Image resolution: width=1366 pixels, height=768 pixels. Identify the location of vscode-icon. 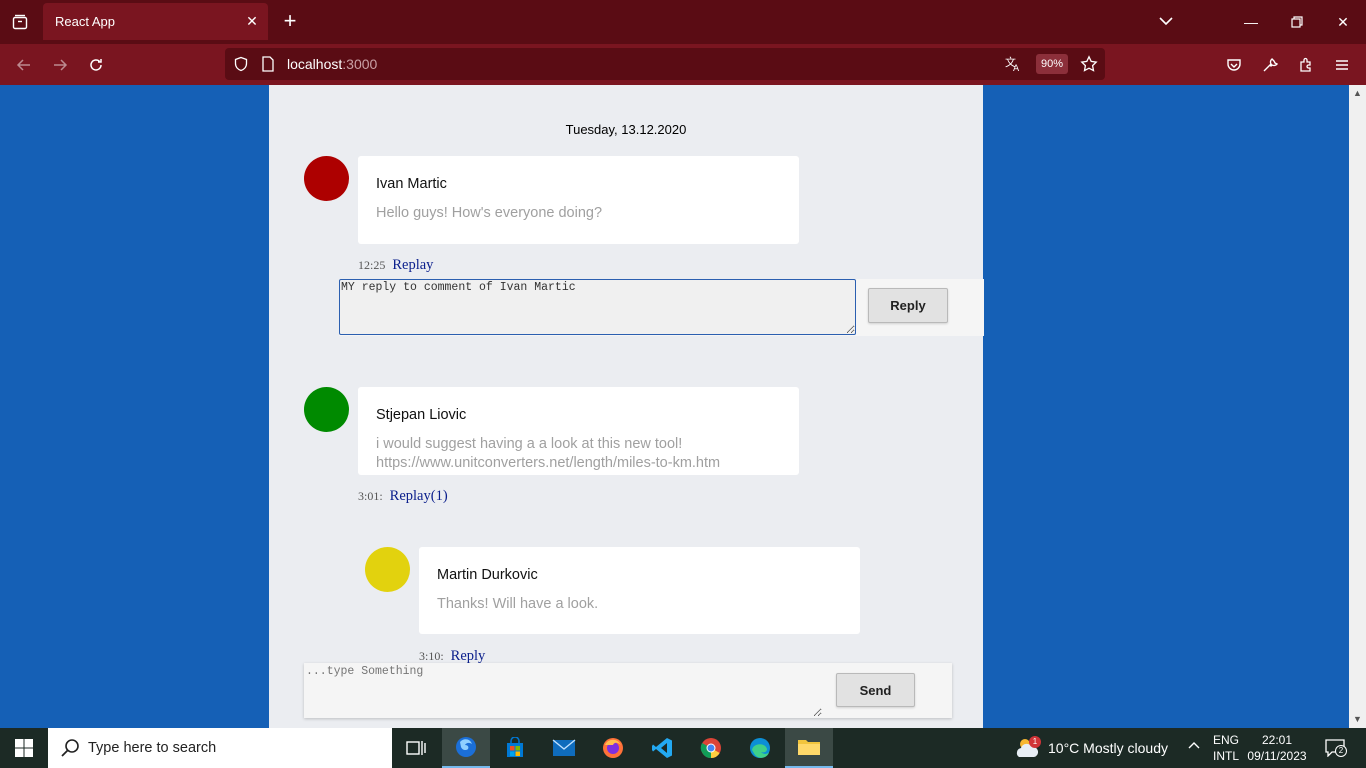
(662, 748).